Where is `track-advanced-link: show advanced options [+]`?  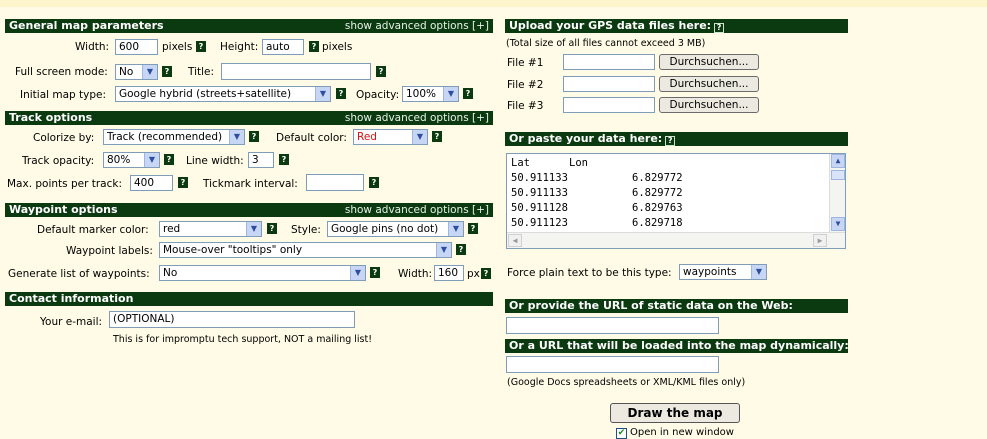 track-advanced-link: show advanced options [+] is located at coordinates (417, 118).